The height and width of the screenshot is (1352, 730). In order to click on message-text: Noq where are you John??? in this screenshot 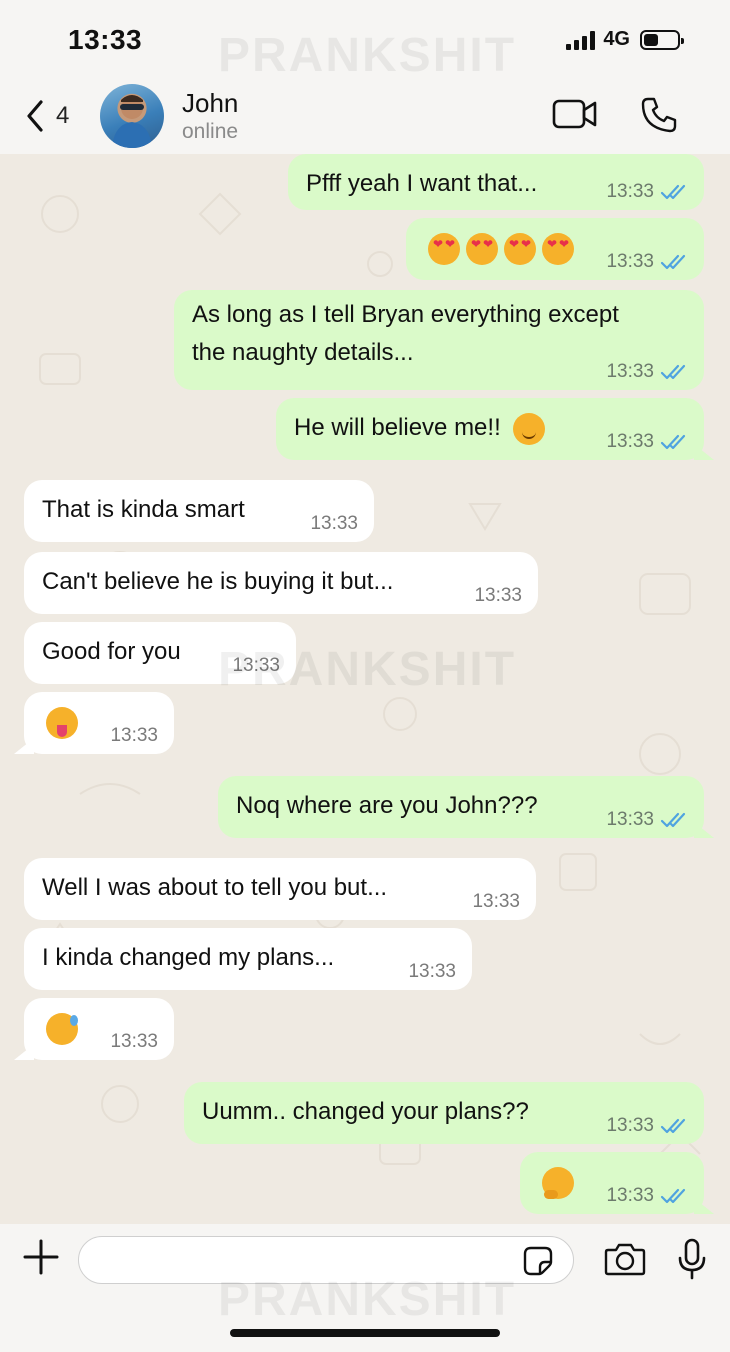, I will do `click(387, 806)`.